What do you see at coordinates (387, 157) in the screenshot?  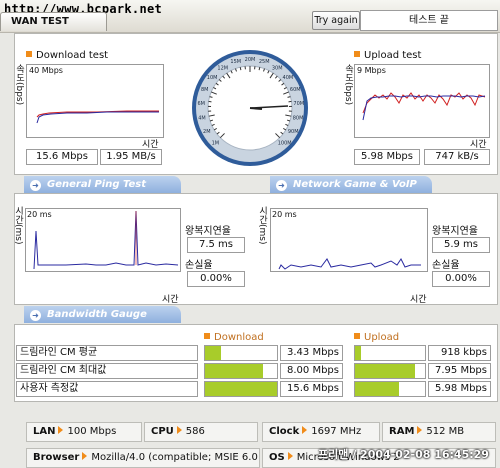 I see `upload-speed: 5.98 Mbps` at bounding box center [387, 157].